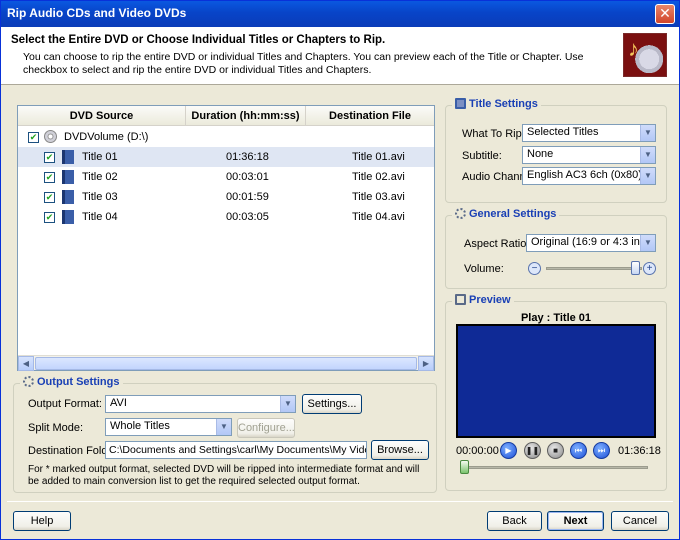  Describe the element at coordinates (484, 269) in the screenshot. I see `volume-label: Volume:` at that location.